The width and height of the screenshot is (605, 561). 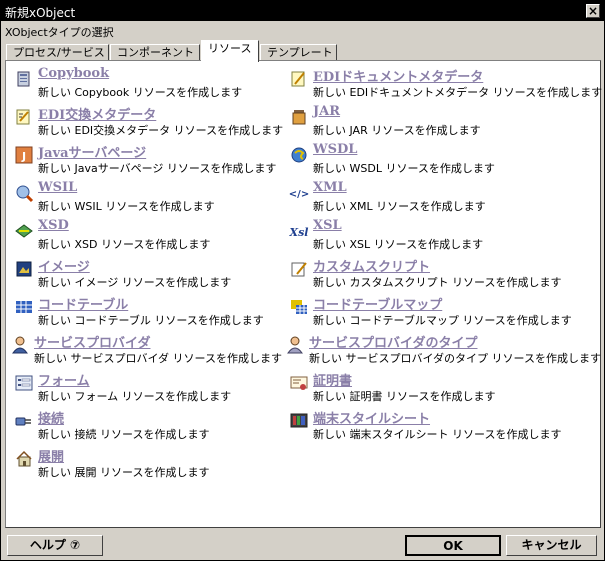 What do you see at coordinates (53, 225) in the screenshot?
I see `item-name: XSD` at bounding box center [53, 225].